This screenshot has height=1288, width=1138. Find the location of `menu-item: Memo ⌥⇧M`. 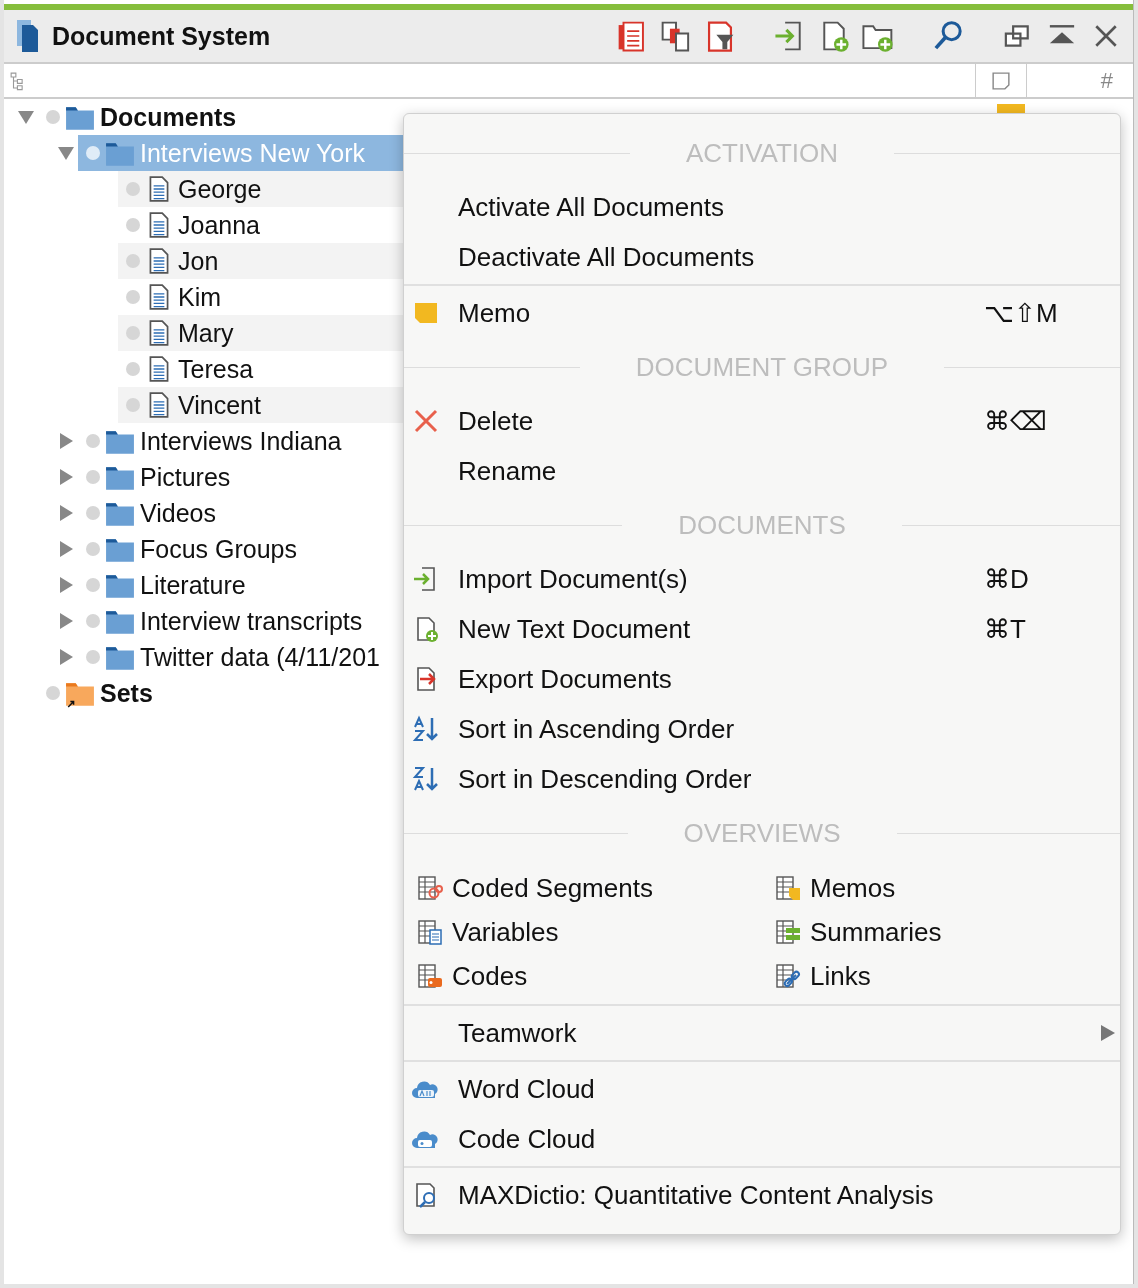

menu-item: Memo ⌥⇧M is located at coordinates (762, 313).